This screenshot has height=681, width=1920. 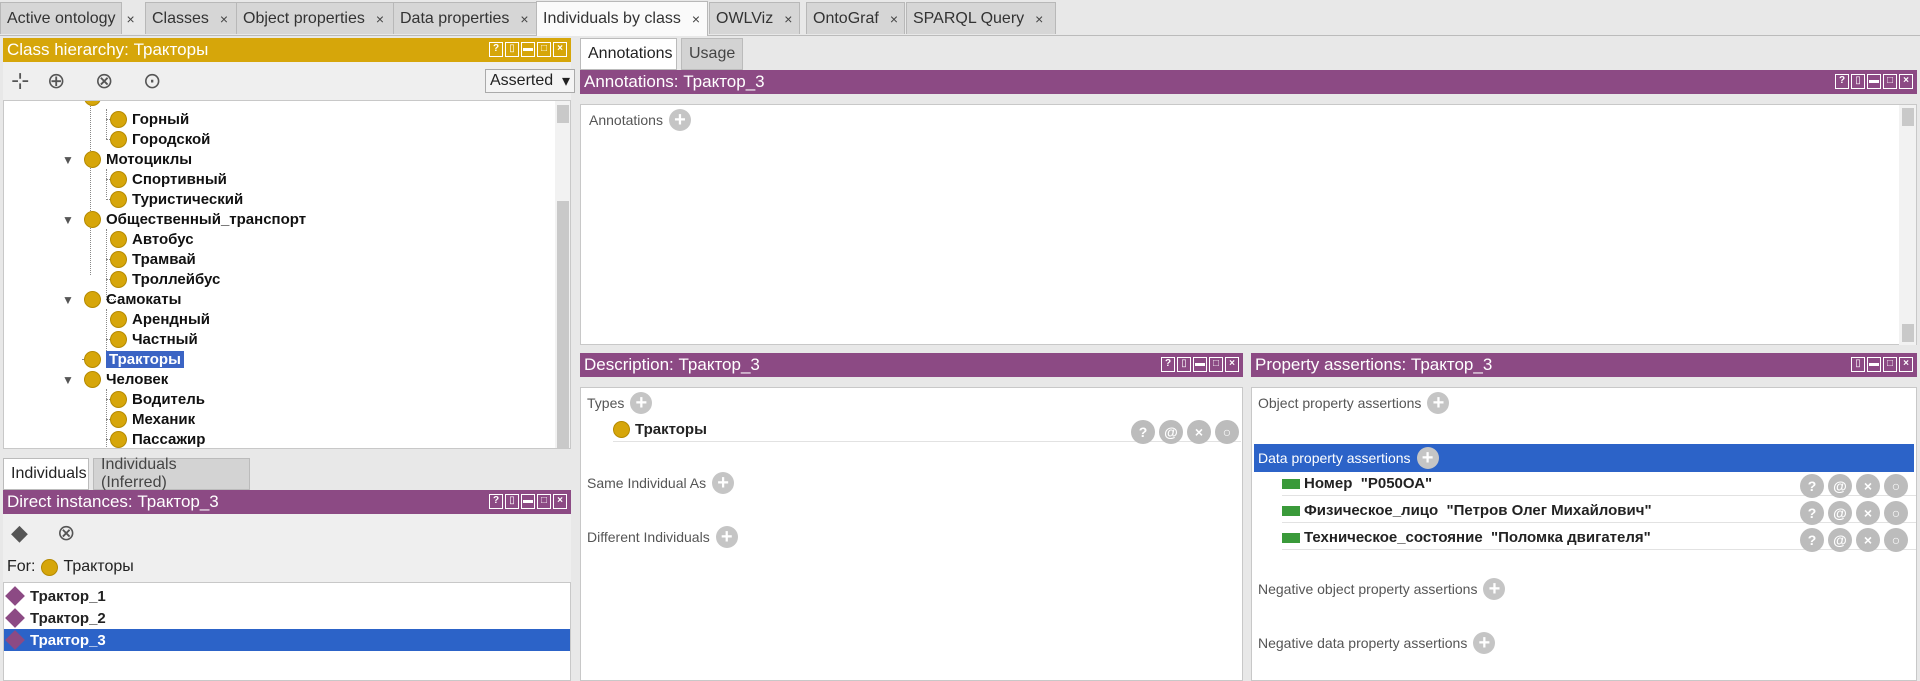 I want to click on add-data-property-button: +, so click(x=1427, y=458).